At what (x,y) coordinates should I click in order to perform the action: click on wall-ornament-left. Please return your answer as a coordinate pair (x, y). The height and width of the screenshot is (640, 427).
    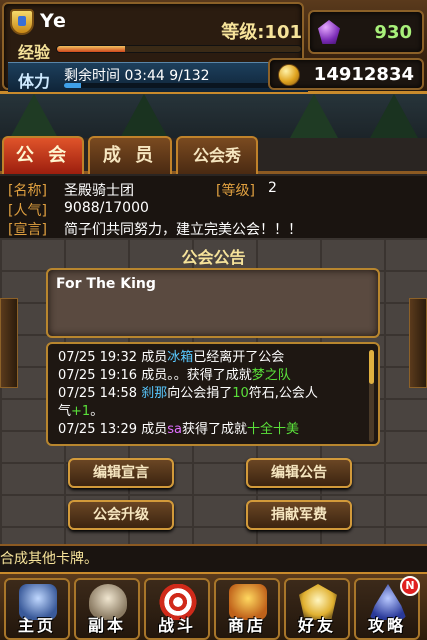
    Looking at the image, I should click on (9, 343).